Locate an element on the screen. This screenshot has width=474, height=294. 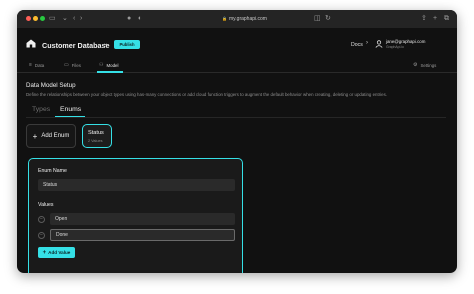
tabs-icon: ⧉ is located at coordinates (446, 19).